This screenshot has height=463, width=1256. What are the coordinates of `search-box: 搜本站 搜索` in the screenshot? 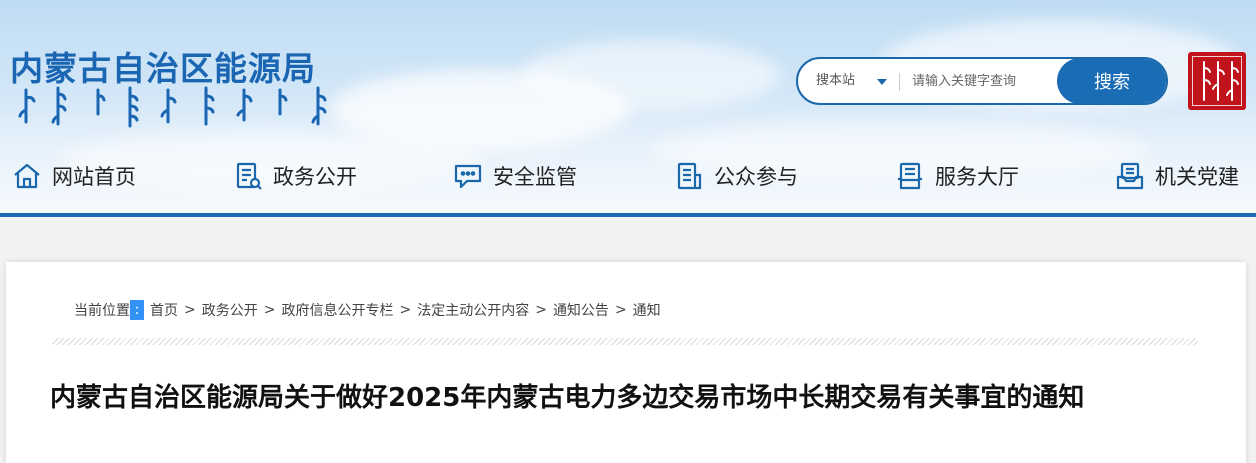 It's located at (982, 81).